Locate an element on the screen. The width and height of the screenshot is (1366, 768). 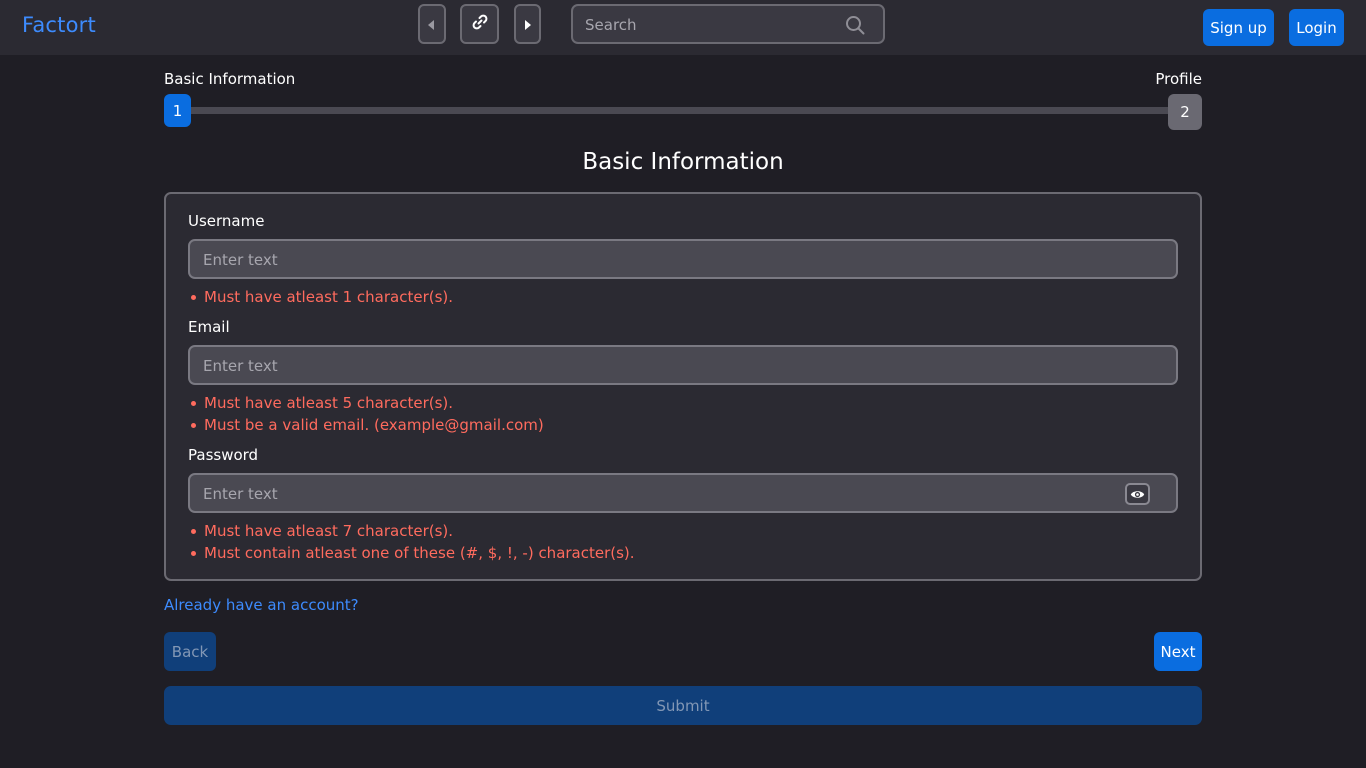
already-have-account-link: Already have an account? is located at coordinates (261, 605).